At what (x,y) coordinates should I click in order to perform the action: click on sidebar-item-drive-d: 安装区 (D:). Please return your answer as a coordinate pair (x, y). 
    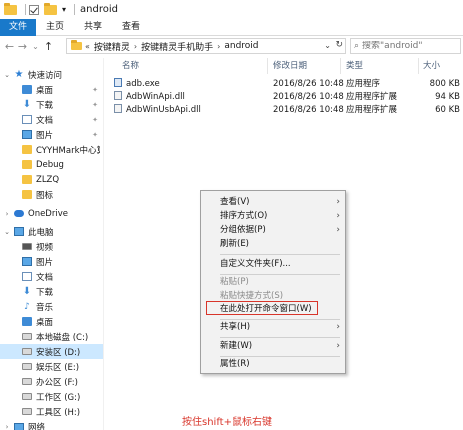
    Looking at the image, I should click on (51, 351).